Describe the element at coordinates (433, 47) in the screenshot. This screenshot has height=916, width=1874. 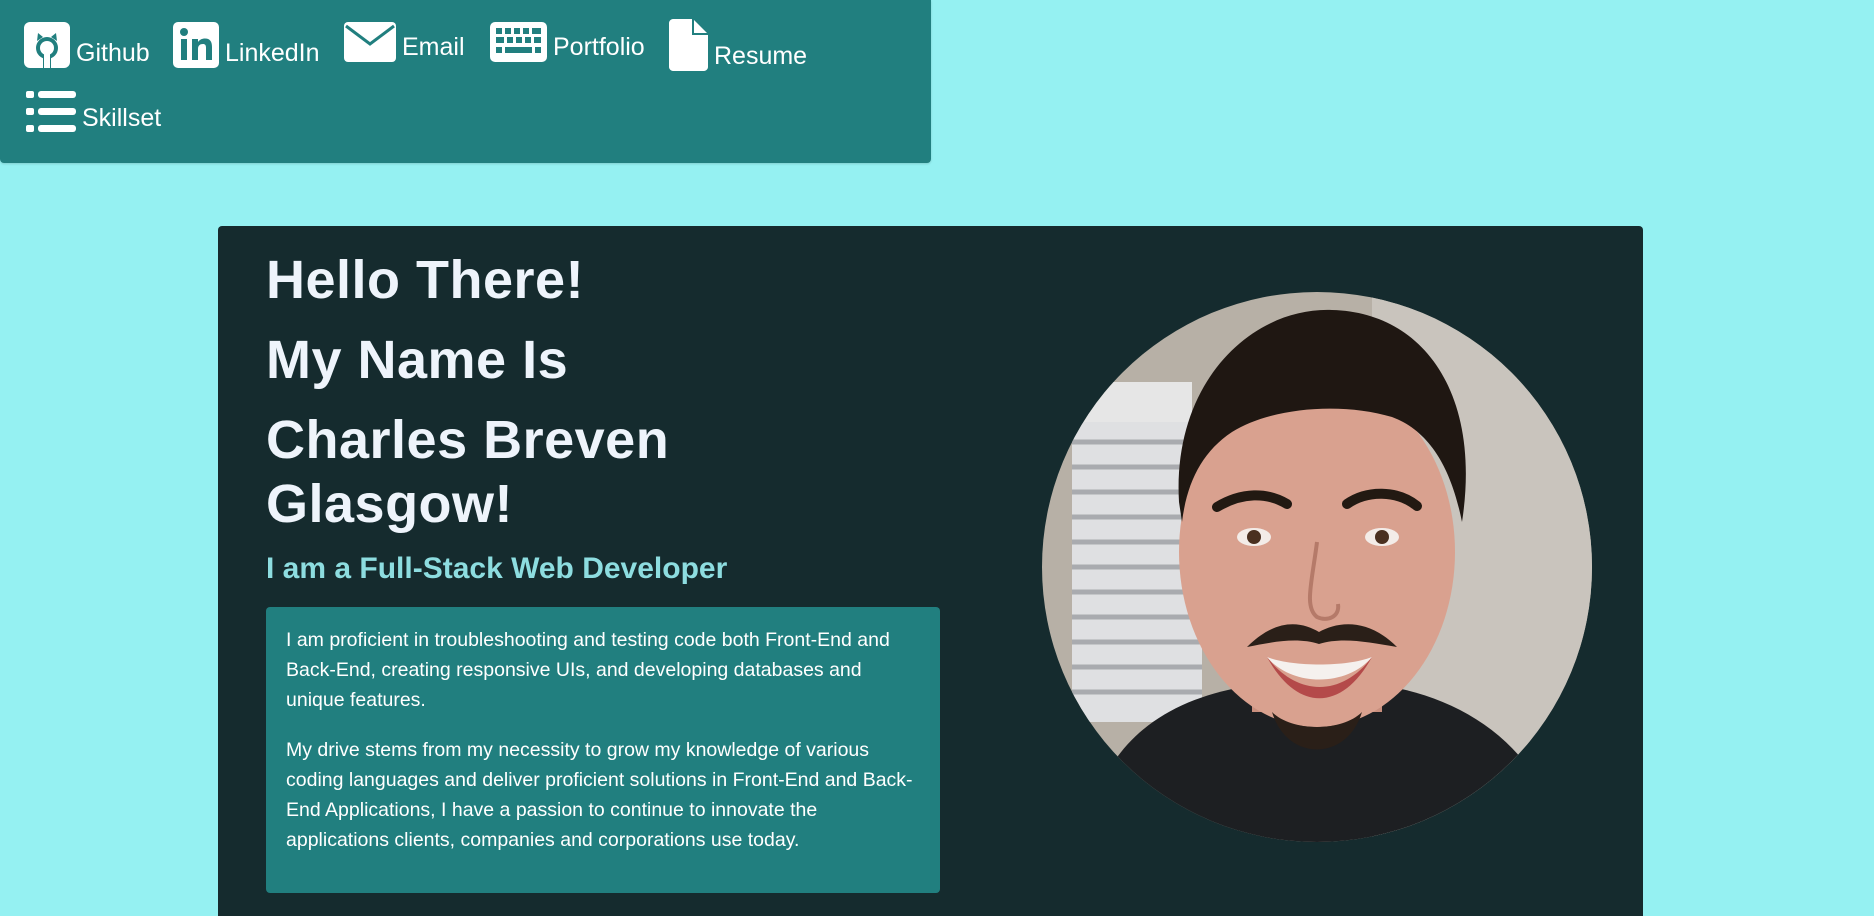
I see `nav-link-label: Email` at that location.